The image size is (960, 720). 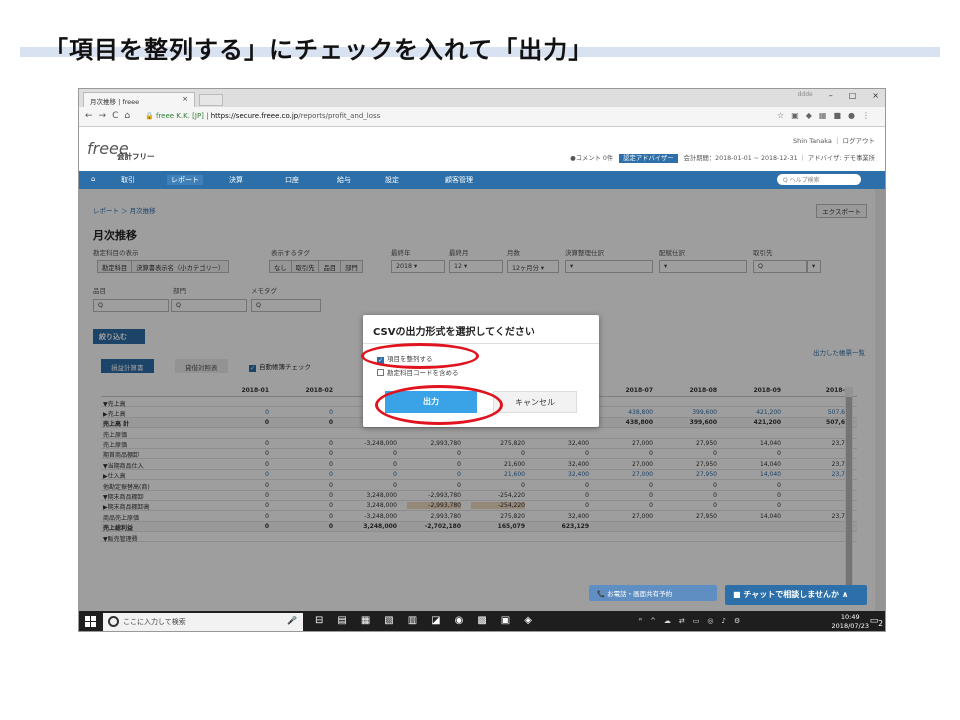 I want to click on nav-accounts: 口座, so click(x=292, y=180).